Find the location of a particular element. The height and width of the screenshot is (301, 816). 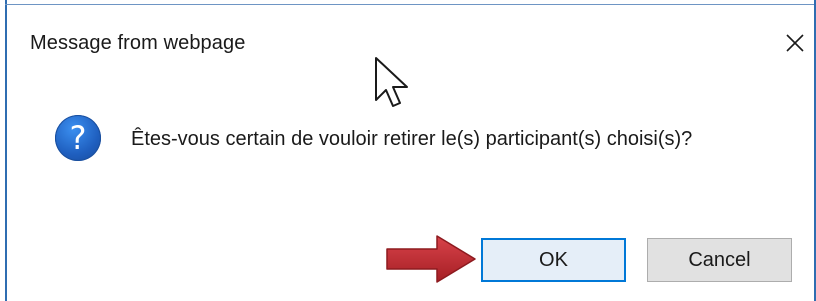

ok-button: OK is located at coordinates (553, 260).